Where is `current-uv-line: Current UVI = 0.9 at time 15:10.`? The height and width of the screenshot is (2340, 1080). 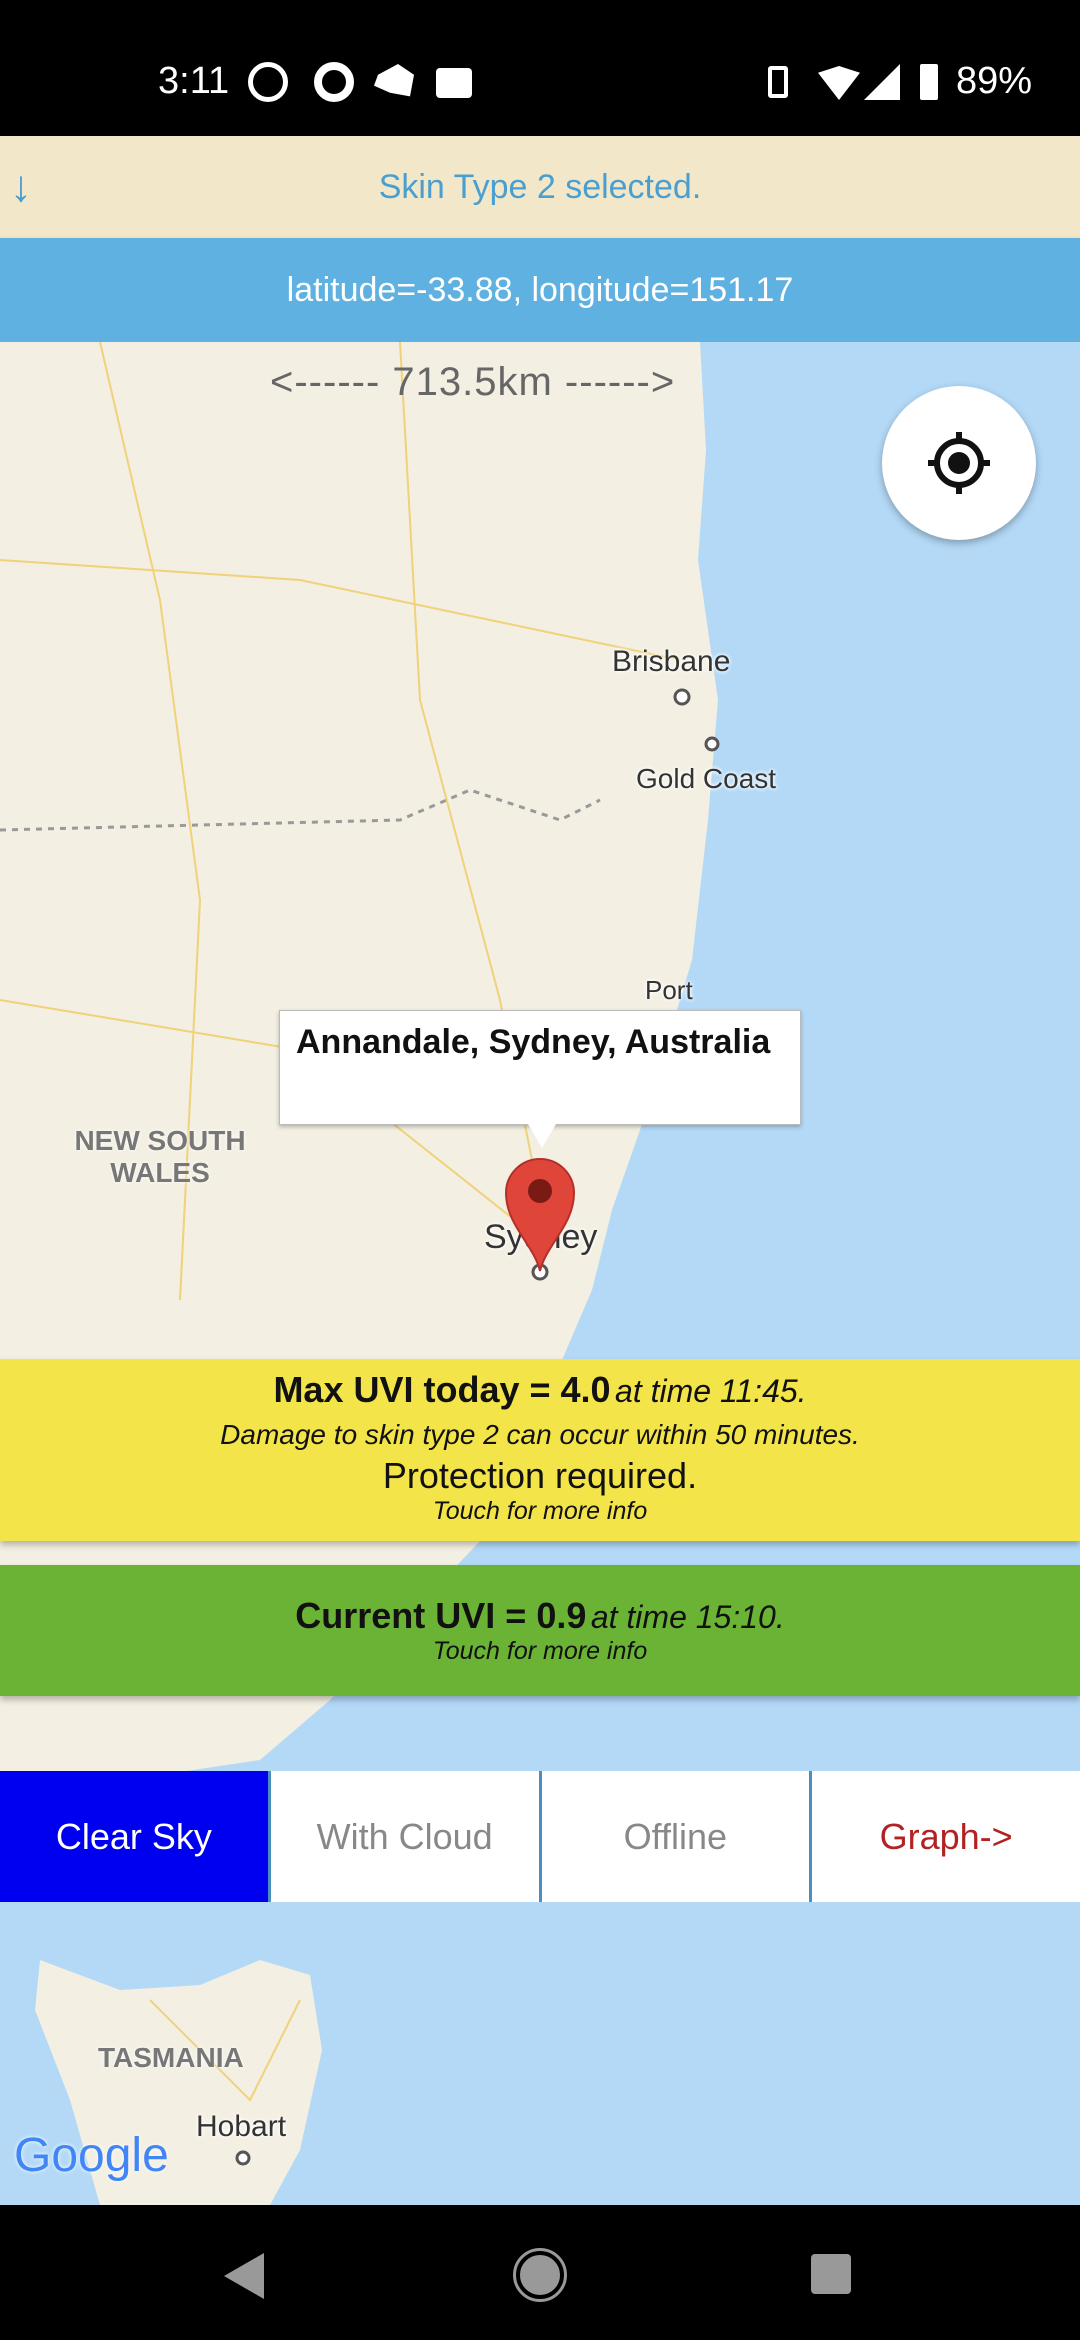
current-uv-line: Current UVI = 0.9 at time 15:10. is located at coordinates (540, 1616).